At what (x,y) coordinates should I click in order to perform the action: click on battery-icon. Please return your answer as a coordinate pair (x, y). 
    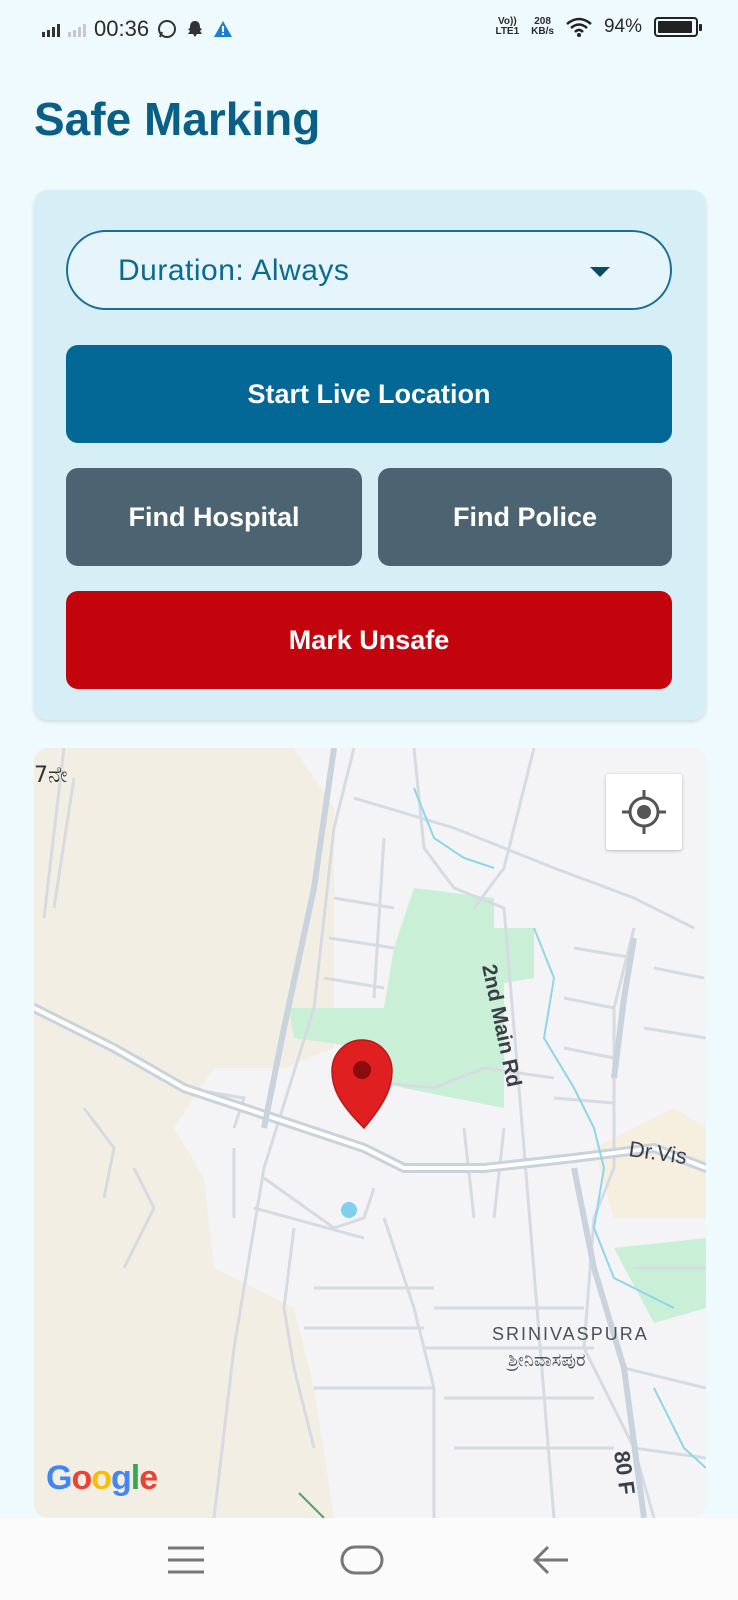
    Looking at the image, I should click on (678, 27).